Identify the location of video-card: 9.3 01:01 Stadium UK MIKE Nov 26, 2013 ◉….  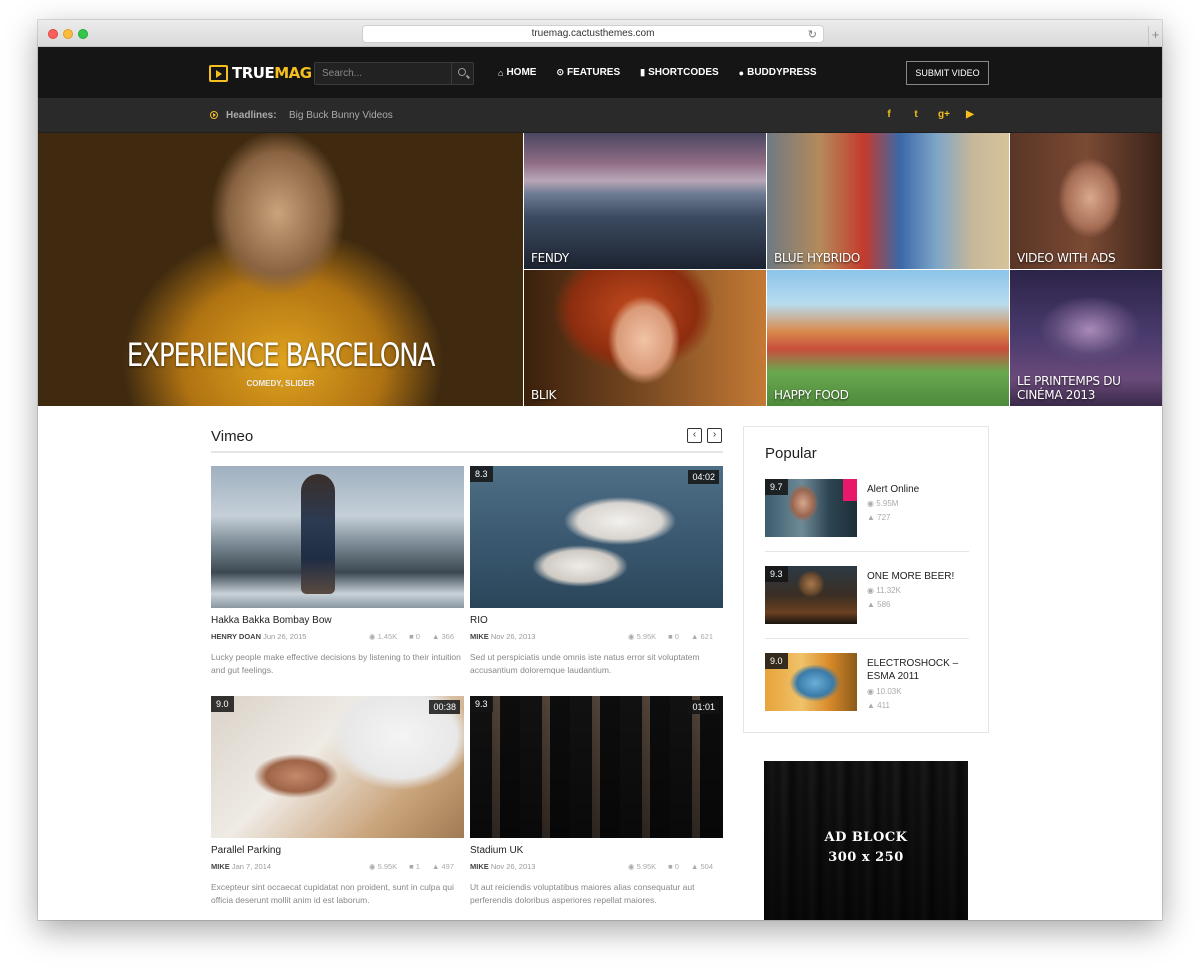
(596, 801).